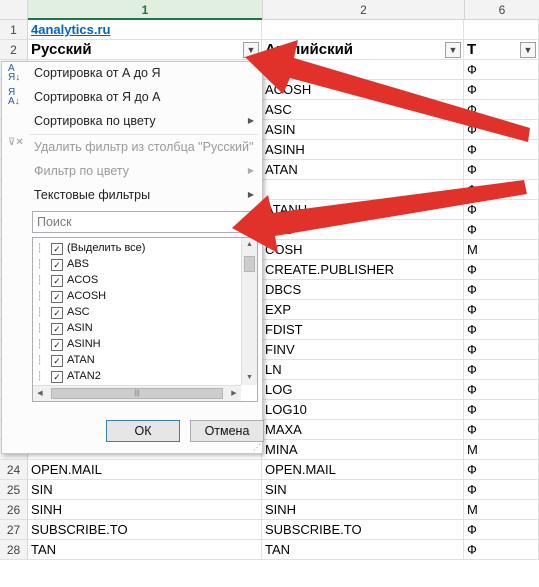 The image size is (539, 587). I want to click on scroll-up-icon: ▲, so click(249, 245).